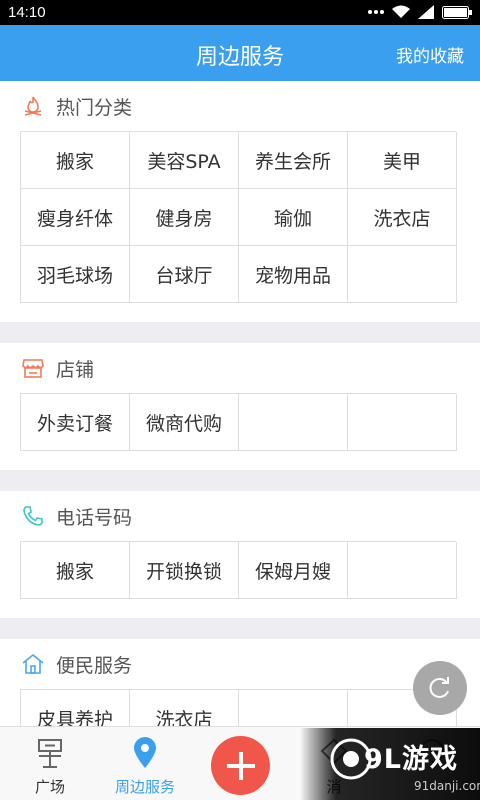 The image size is (480, 800). I want to click on grid-cell: 瘦身纤体, so click(75, 217).